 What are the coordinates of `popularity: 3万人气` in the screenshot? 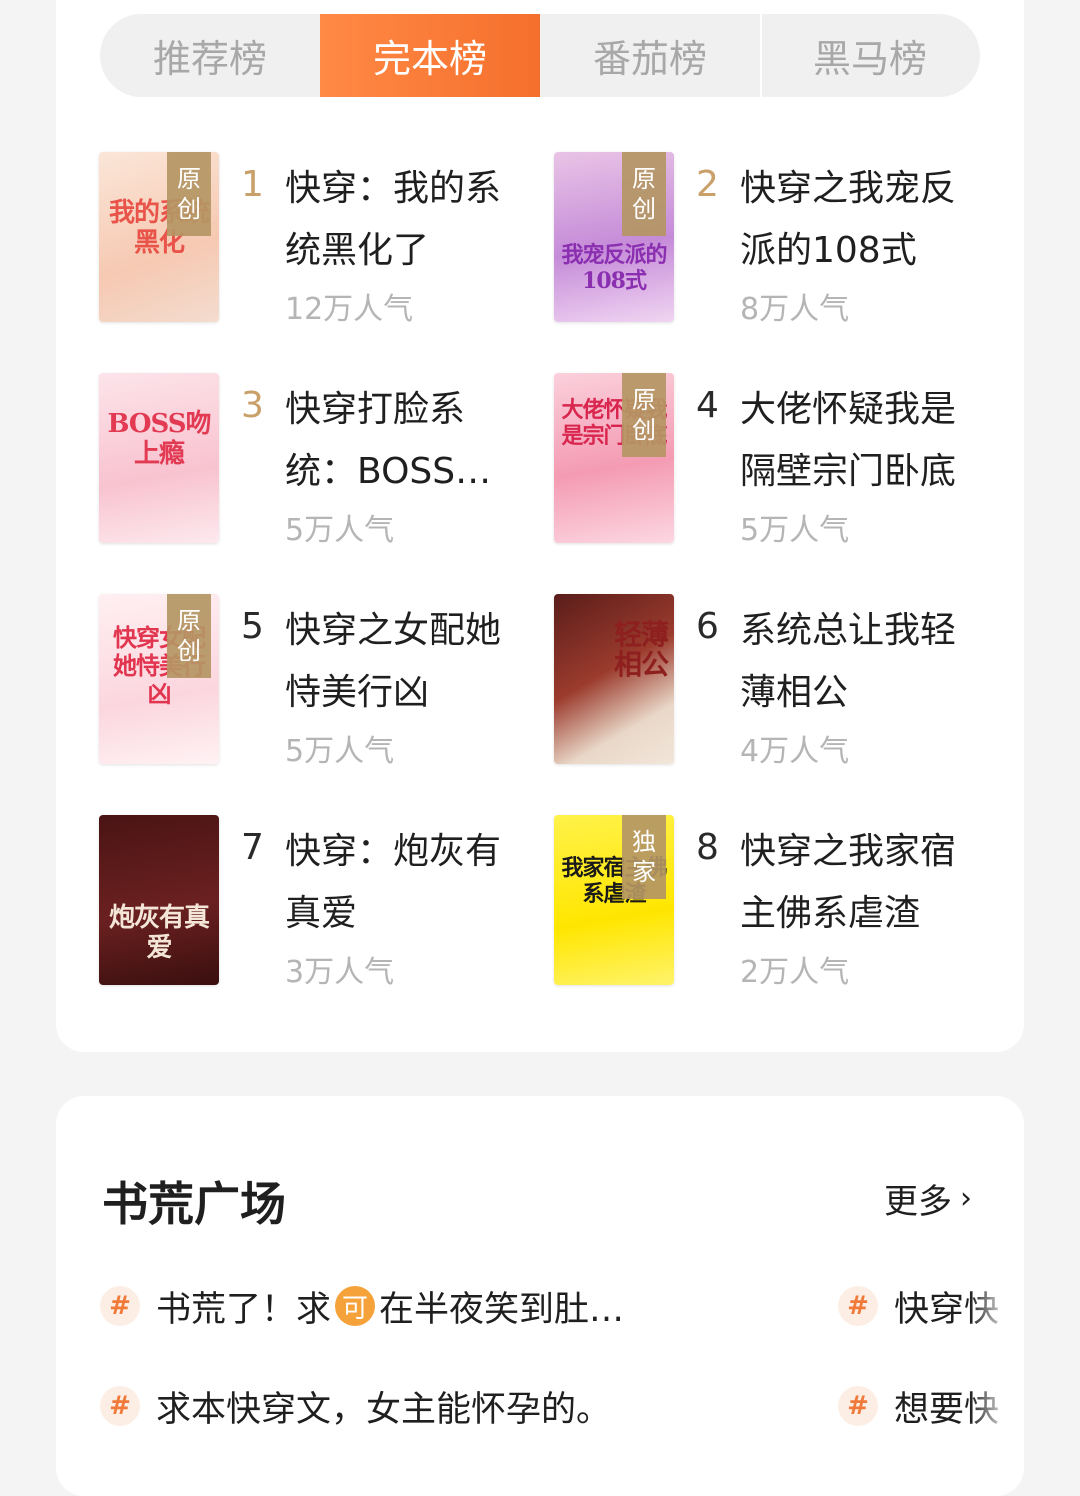 It's located at (340, 972).